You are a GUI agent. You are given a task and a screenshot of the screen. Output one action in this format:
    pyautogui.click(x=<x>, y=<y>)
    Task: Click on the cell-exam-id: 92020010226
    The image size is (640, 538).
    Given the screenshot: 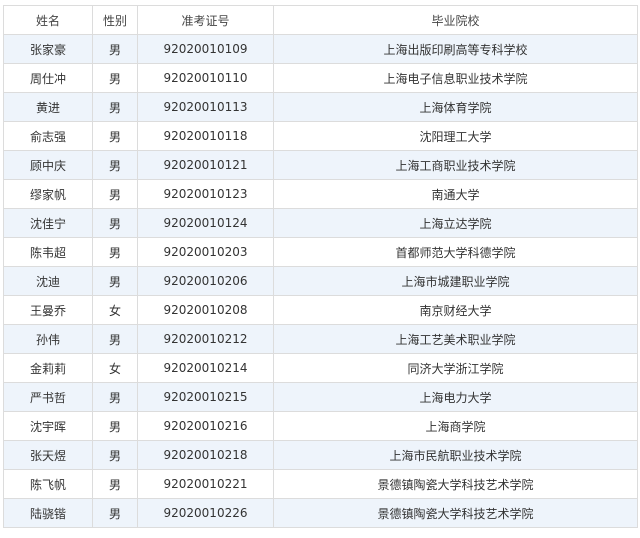 What is the action you would take?
    pyautogui.click(x=205, y=513)
    